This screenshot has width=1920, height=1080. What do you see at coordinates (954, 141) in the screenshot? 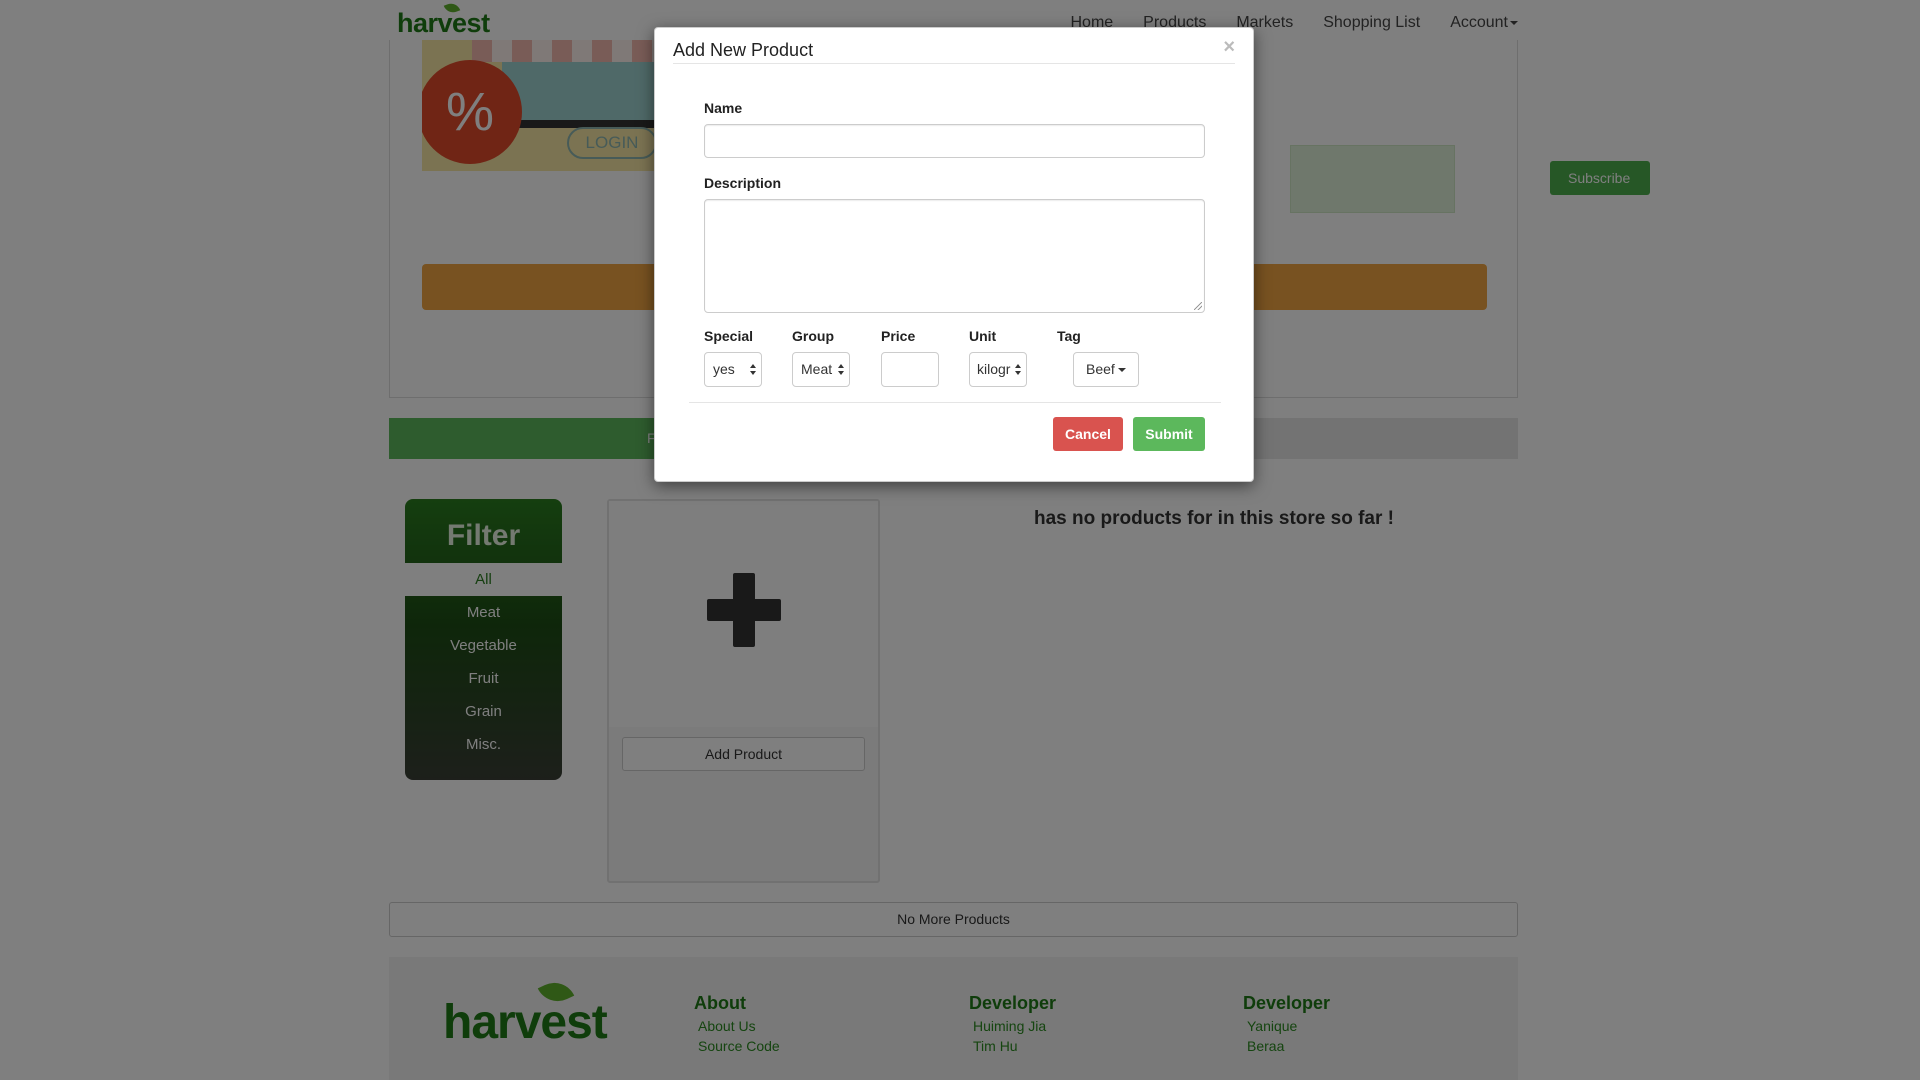
I see `name-field` at bounding box center [954, 141].